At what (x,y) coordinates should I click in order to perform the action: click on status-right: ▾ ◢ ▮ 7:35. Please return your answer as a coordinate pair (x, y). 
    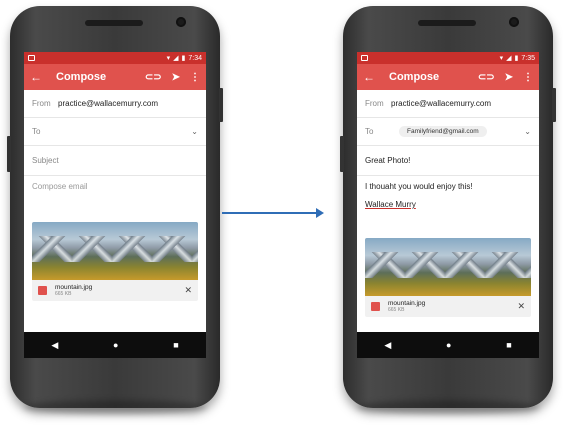
    Looking at the image, I should click on (517, 58).